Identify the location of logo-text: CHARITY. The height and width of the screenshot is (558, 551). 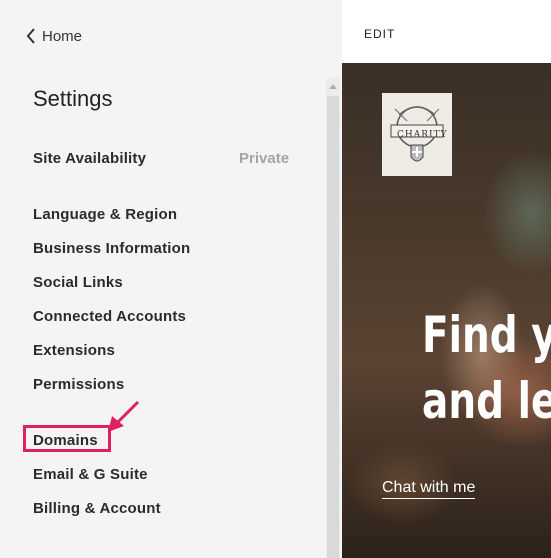
(422, 135).